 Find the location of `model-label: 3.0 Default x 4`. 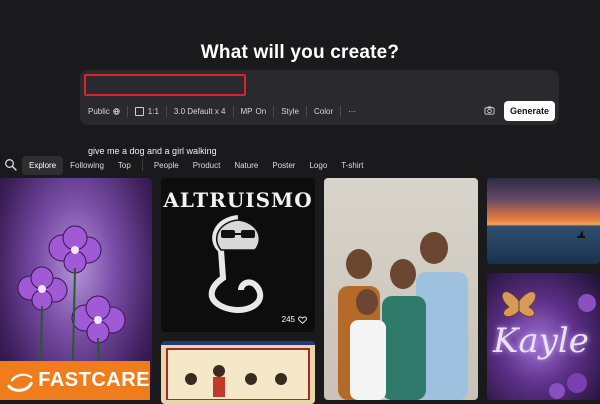

model-label: 3.0 Default x 4 is located at coordinates (199, 111).